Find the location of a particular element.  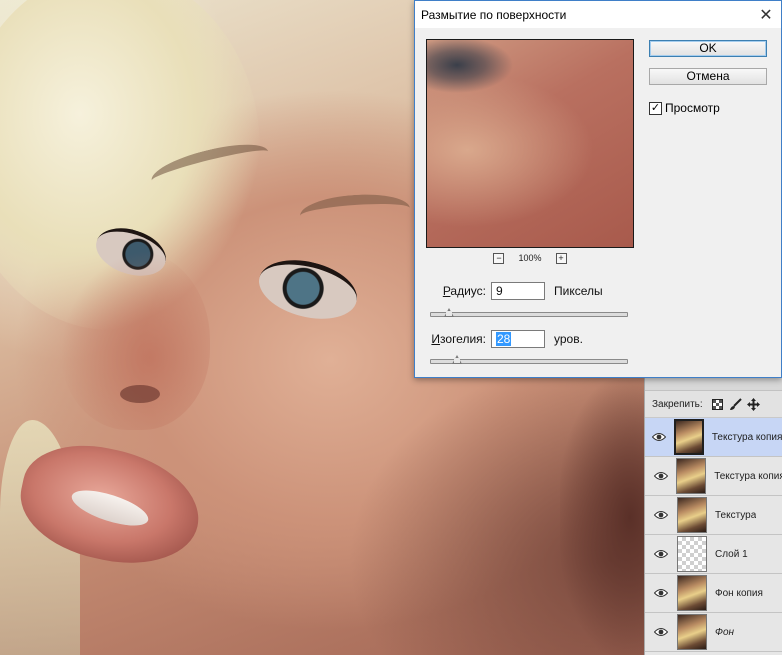

lock-toolbar: Закрепить: is located at coordinates (713, 404).